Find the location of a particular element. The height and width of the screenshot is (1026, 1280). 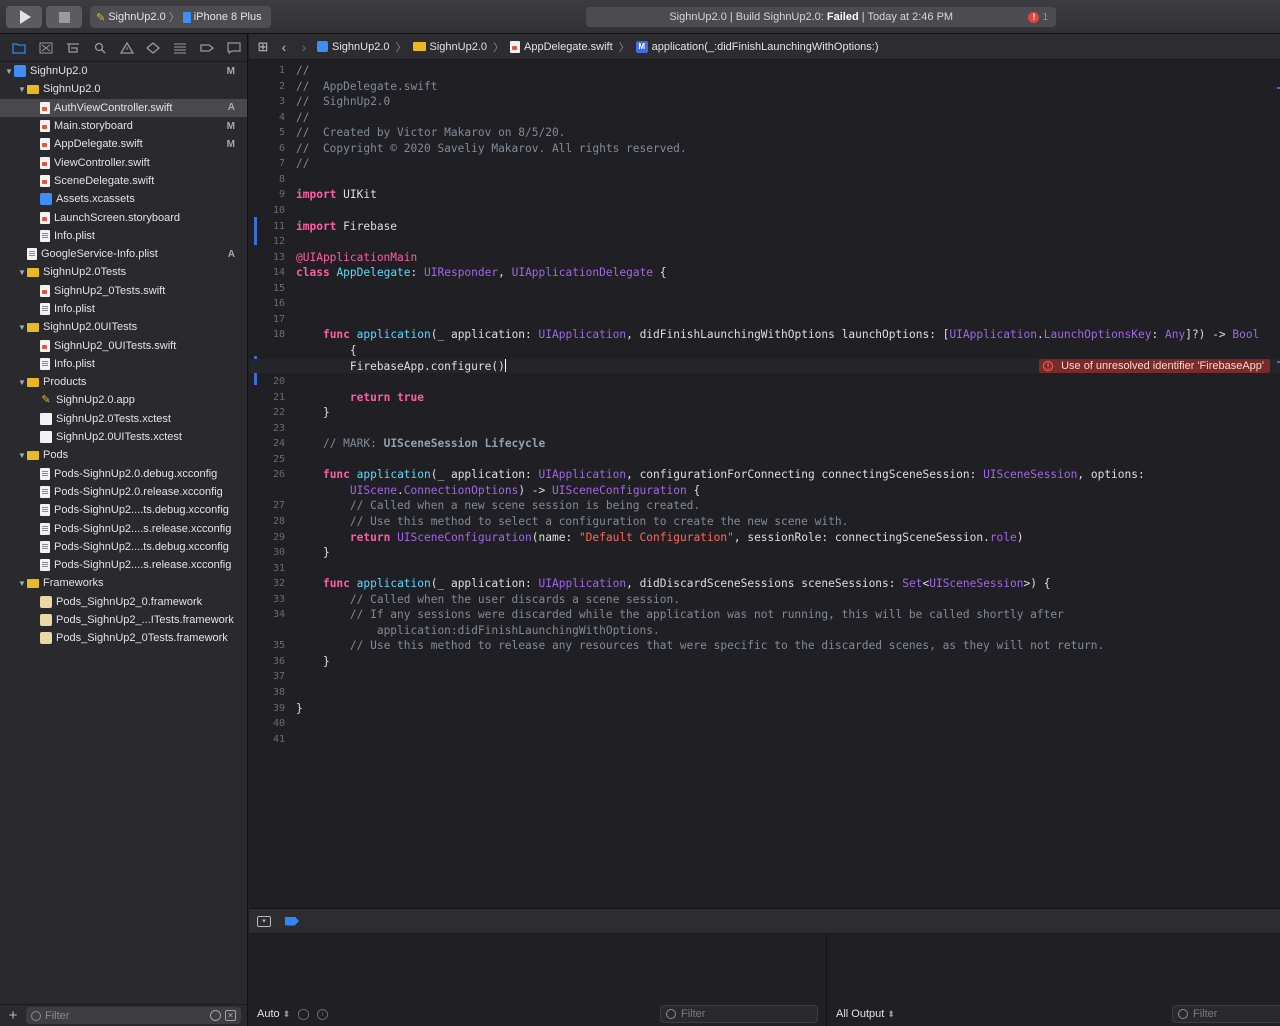

tree-file-row: SighnUp2.0UITests.xctest is located at coordinates (123, 437).